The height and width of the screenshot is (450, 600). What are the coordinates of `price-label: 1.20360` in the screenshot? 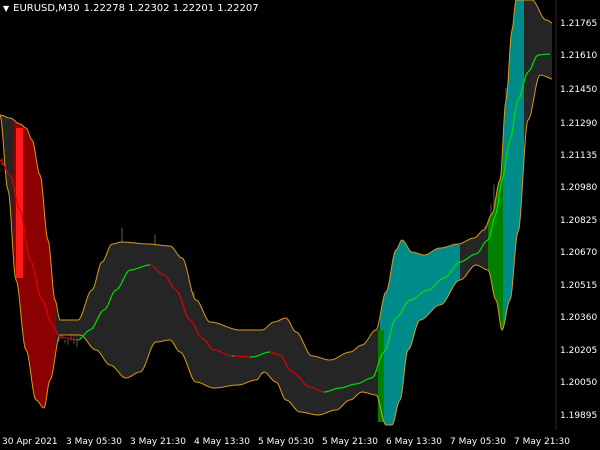 It's located at (579, 318).